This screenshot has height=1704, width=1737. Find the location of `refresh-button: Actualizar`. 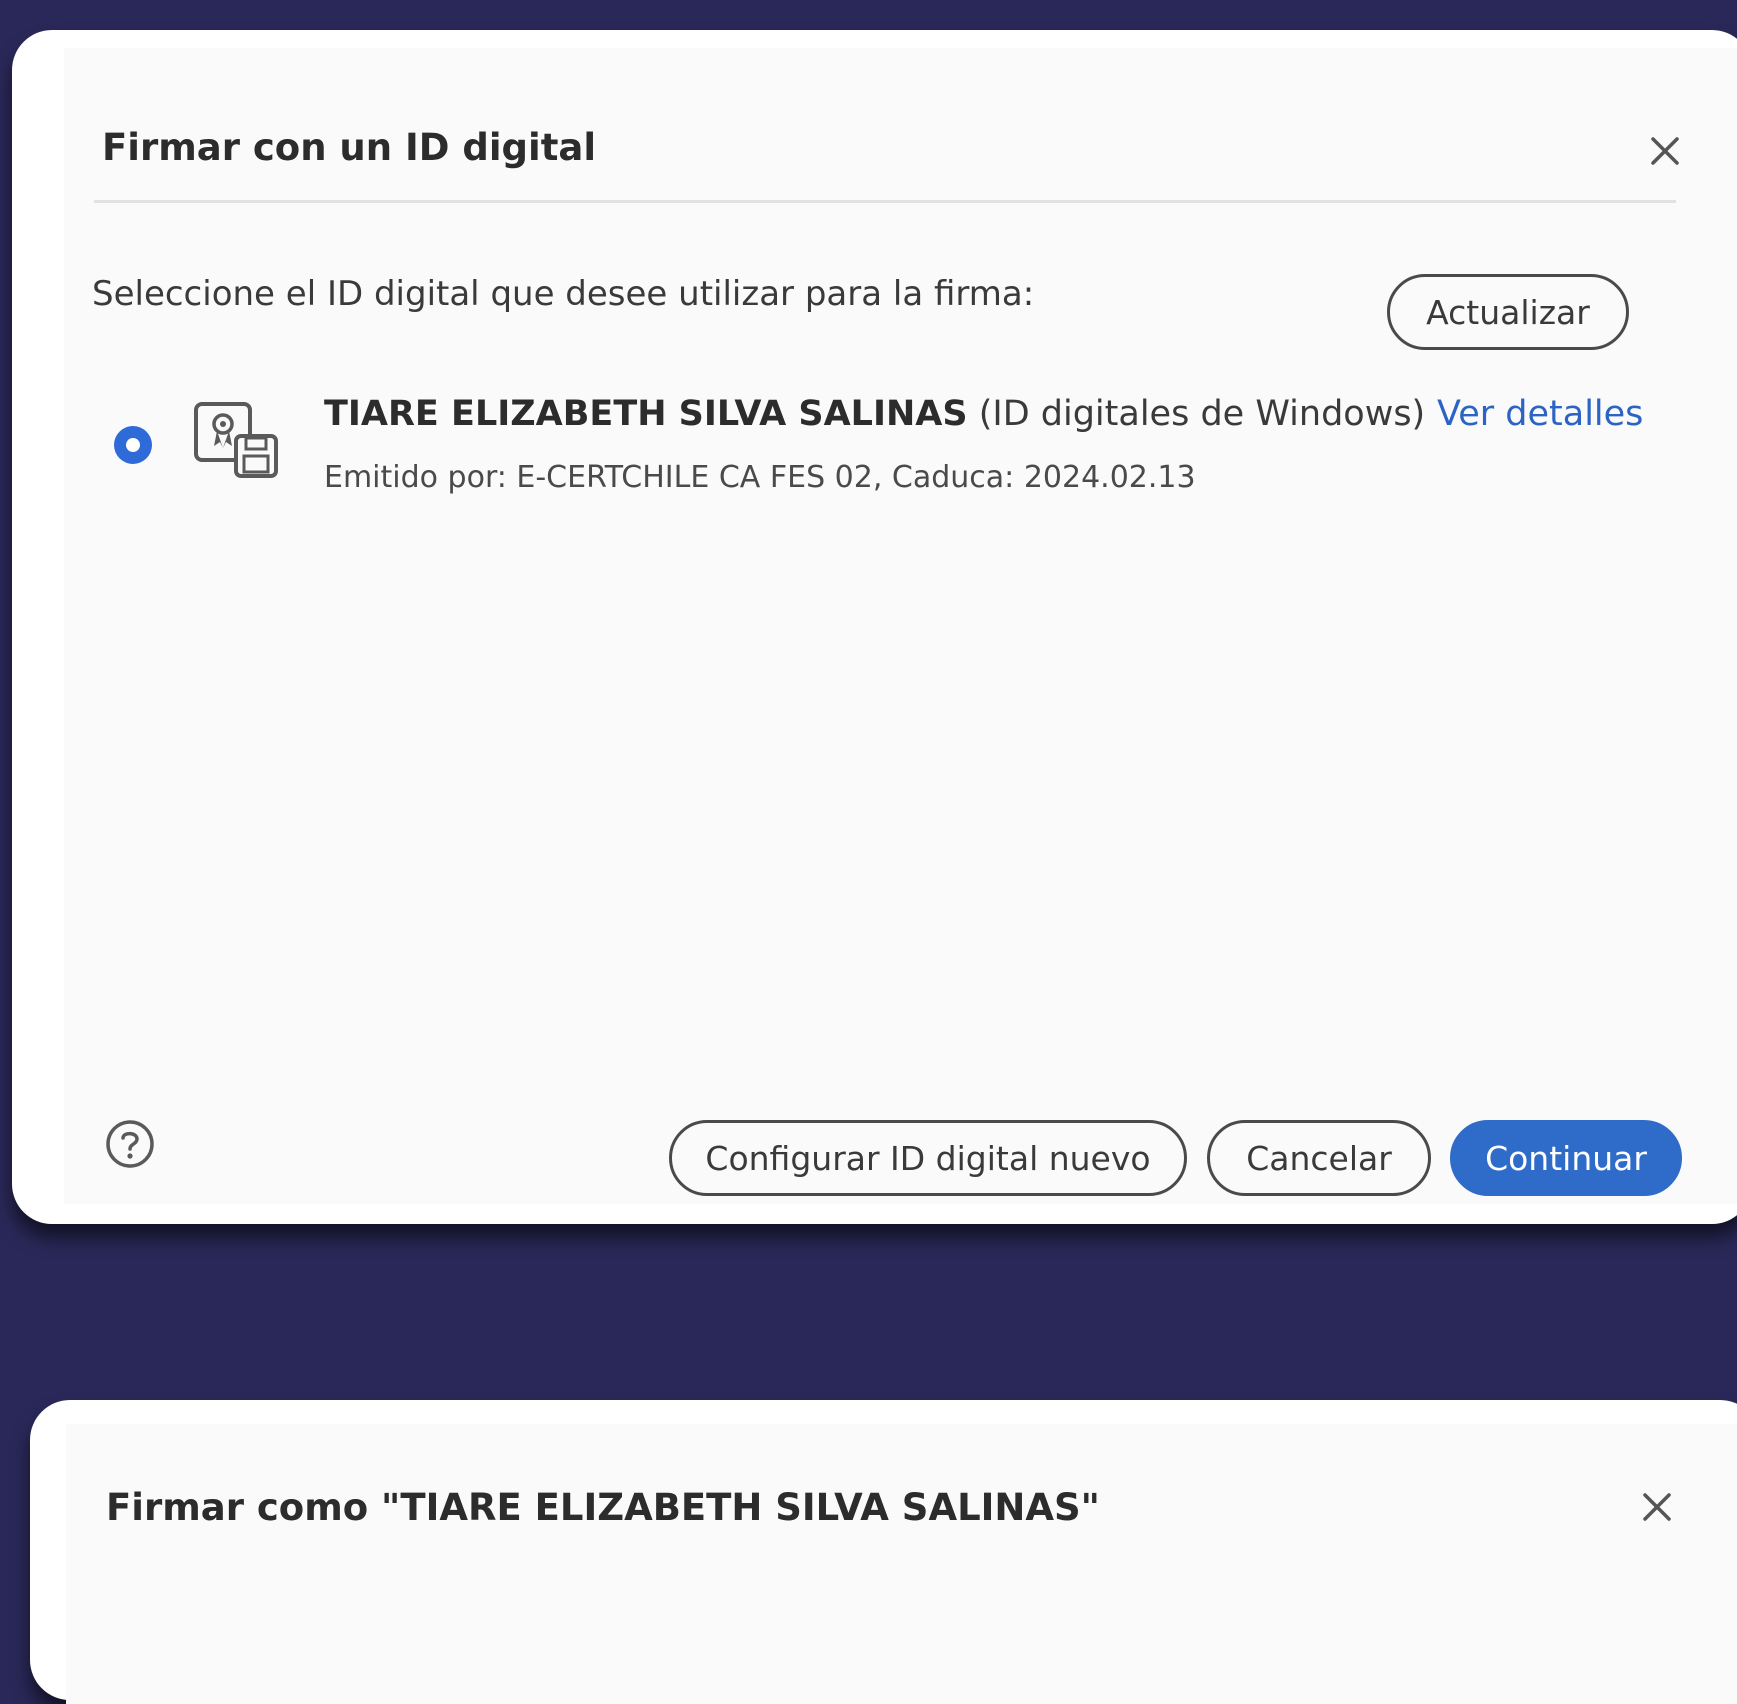

refresh-button: Actualizar is located at coordinates (1508, 312).